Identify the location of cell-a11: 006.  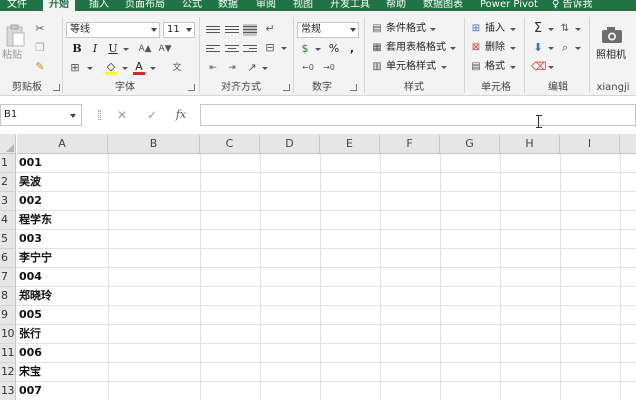
(30, 353).